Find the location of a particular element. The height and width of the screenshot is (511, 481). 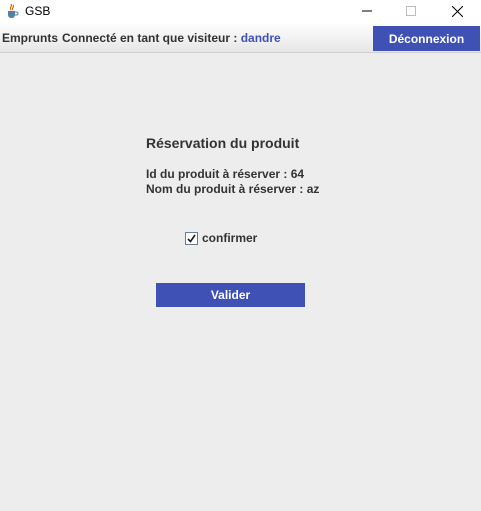

window-title: GSB is located at coordinates (38, 11).